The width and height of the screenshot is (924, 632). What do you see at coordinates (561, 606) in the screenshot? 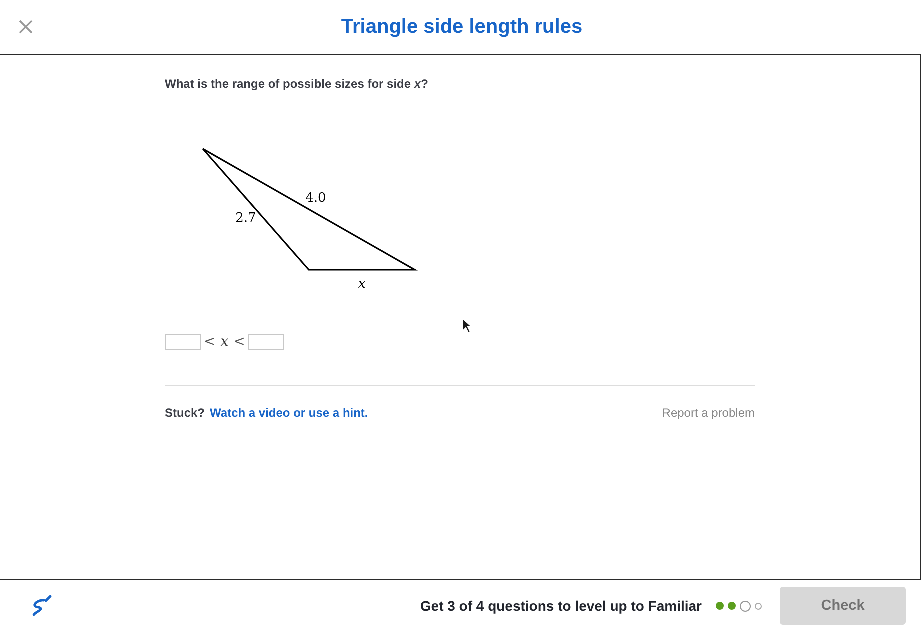
I see `progress-text: Get 3 of 4 questions to level up to Familiar` at bounding box center [561, 606].